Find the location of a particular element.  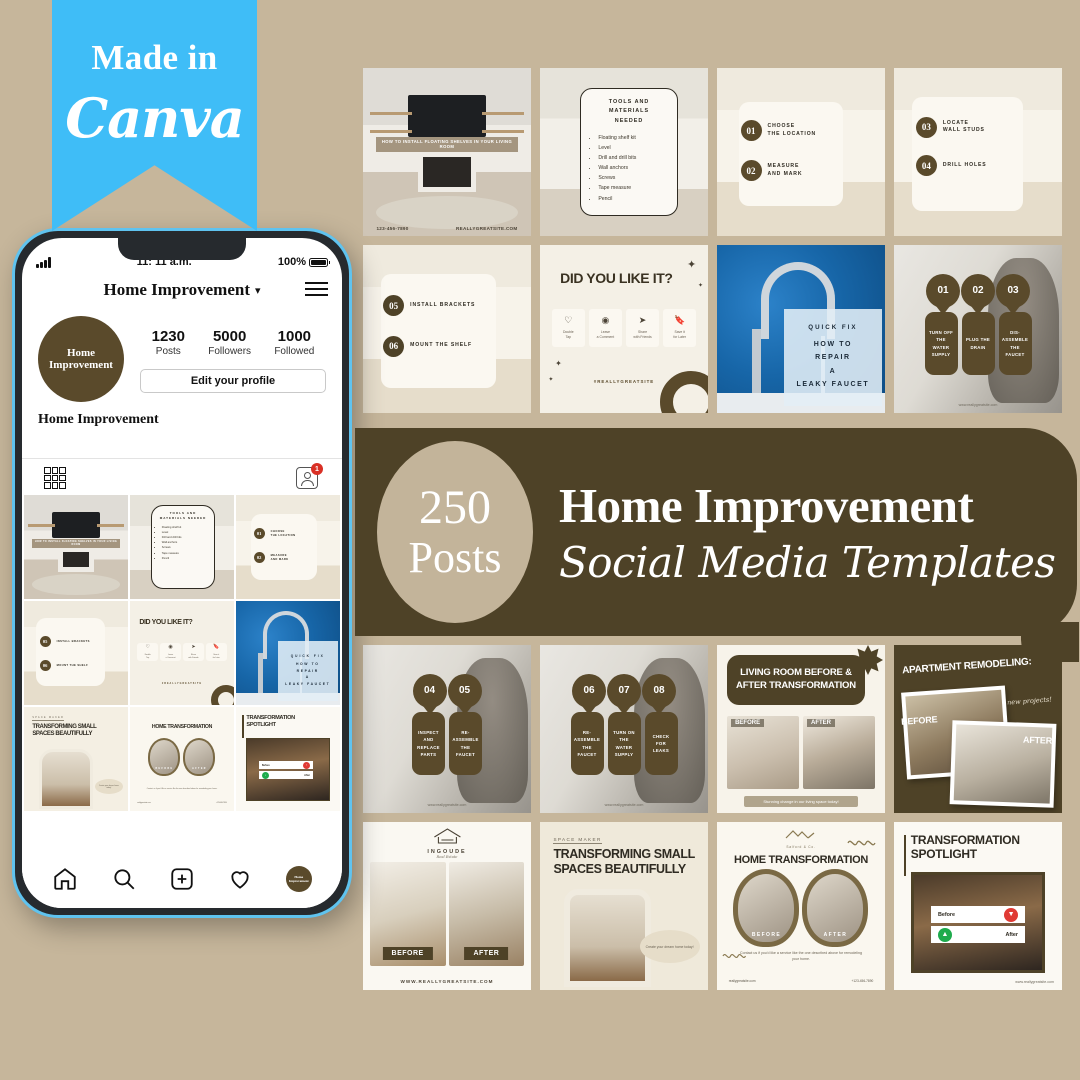

template-card-steps-05-06: 05 INSTALL BRACKETS 06 MOUNT THE SHELF is located at coordinates (447, 329).